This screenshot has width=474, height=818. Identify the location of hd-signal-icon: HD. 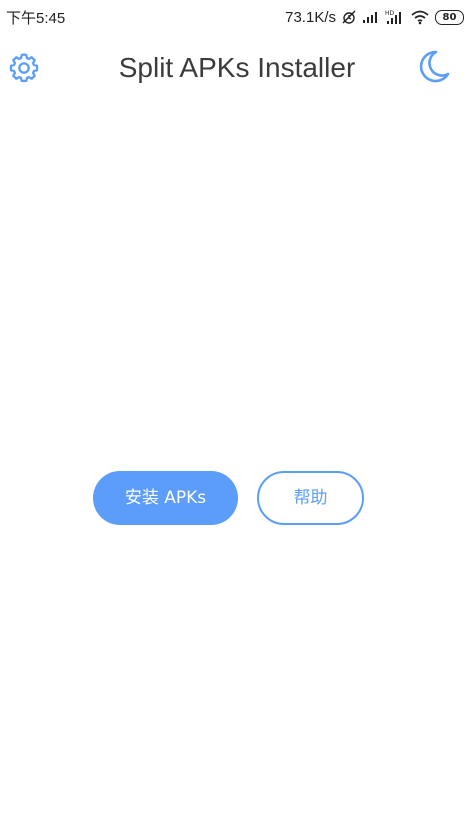
(395, 17).